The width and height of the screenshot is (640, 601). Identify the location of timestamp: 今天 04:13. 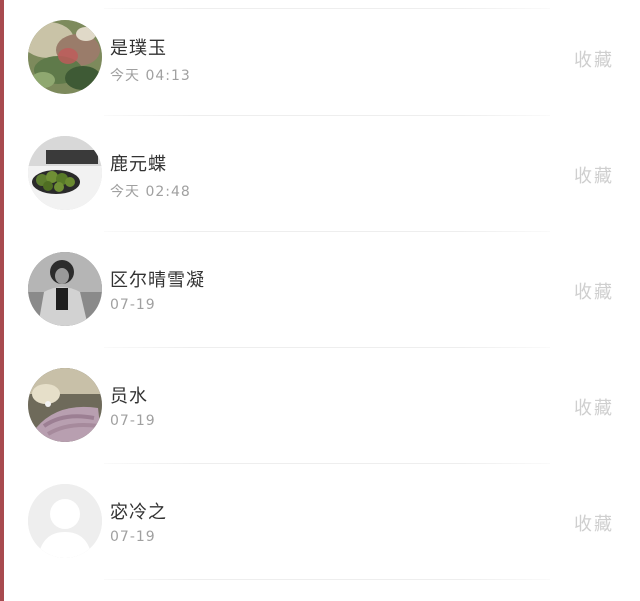
(150, 76).